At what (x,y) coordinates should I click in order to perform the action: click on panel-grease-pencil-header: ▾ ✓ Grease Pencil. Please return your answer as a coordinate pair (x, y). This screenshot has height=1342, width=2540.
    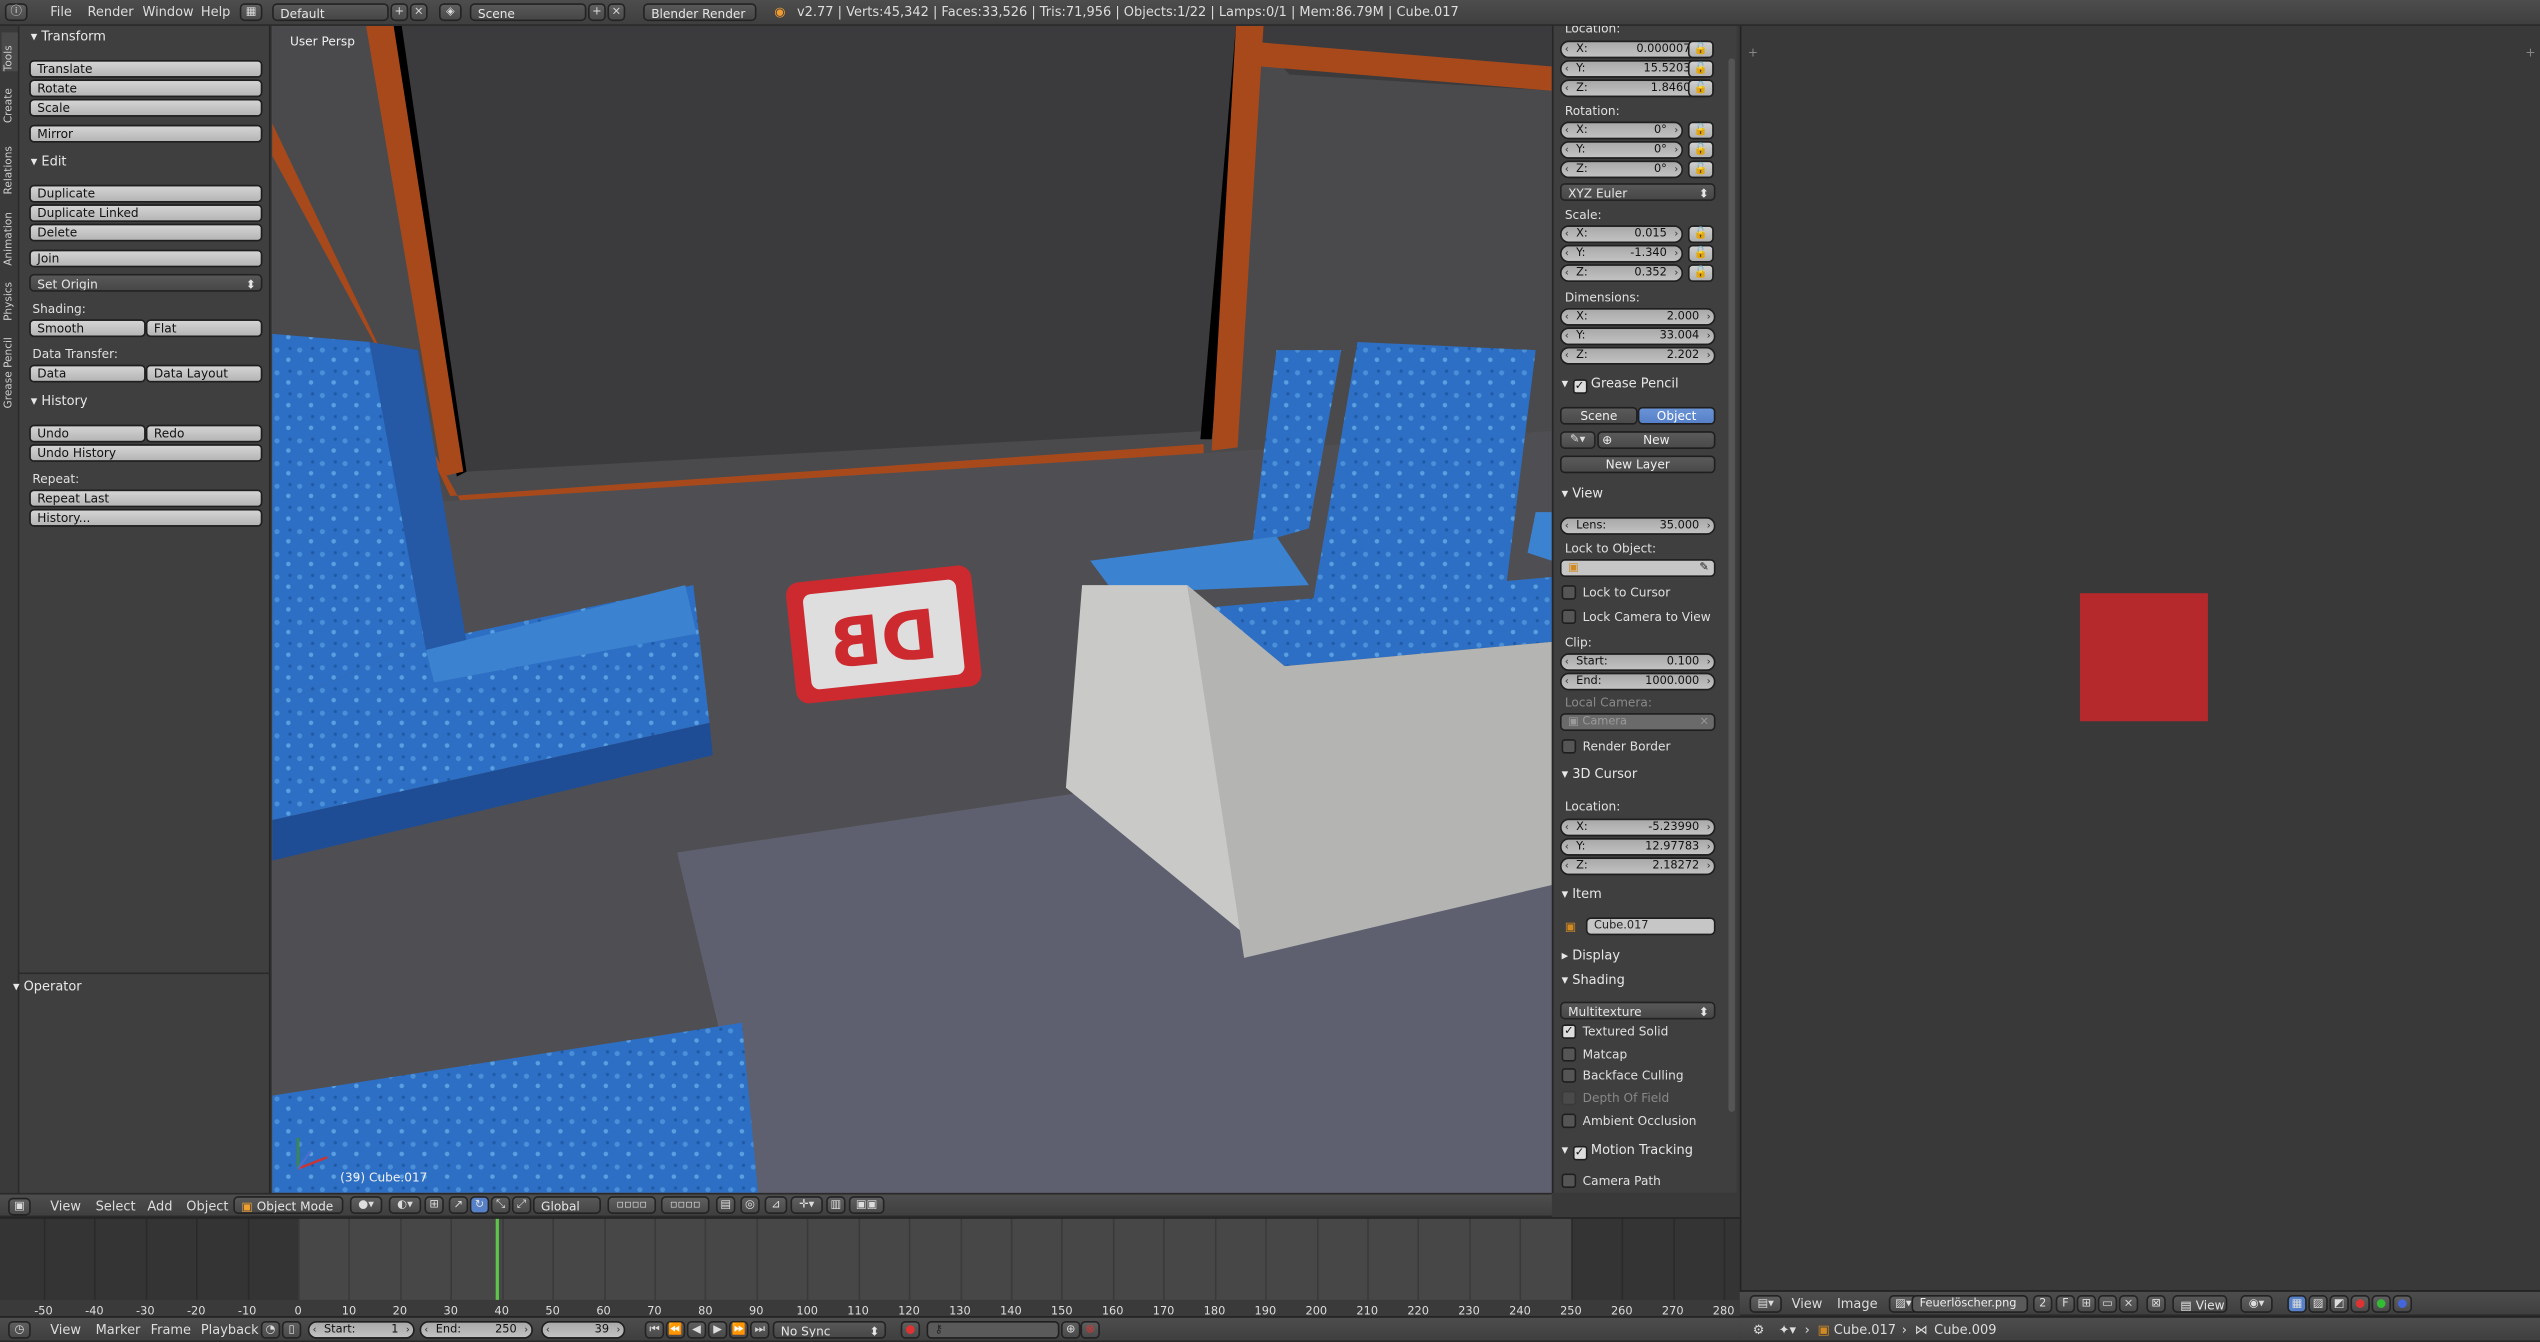
    Looking at the image, I should click on (1620, 385).